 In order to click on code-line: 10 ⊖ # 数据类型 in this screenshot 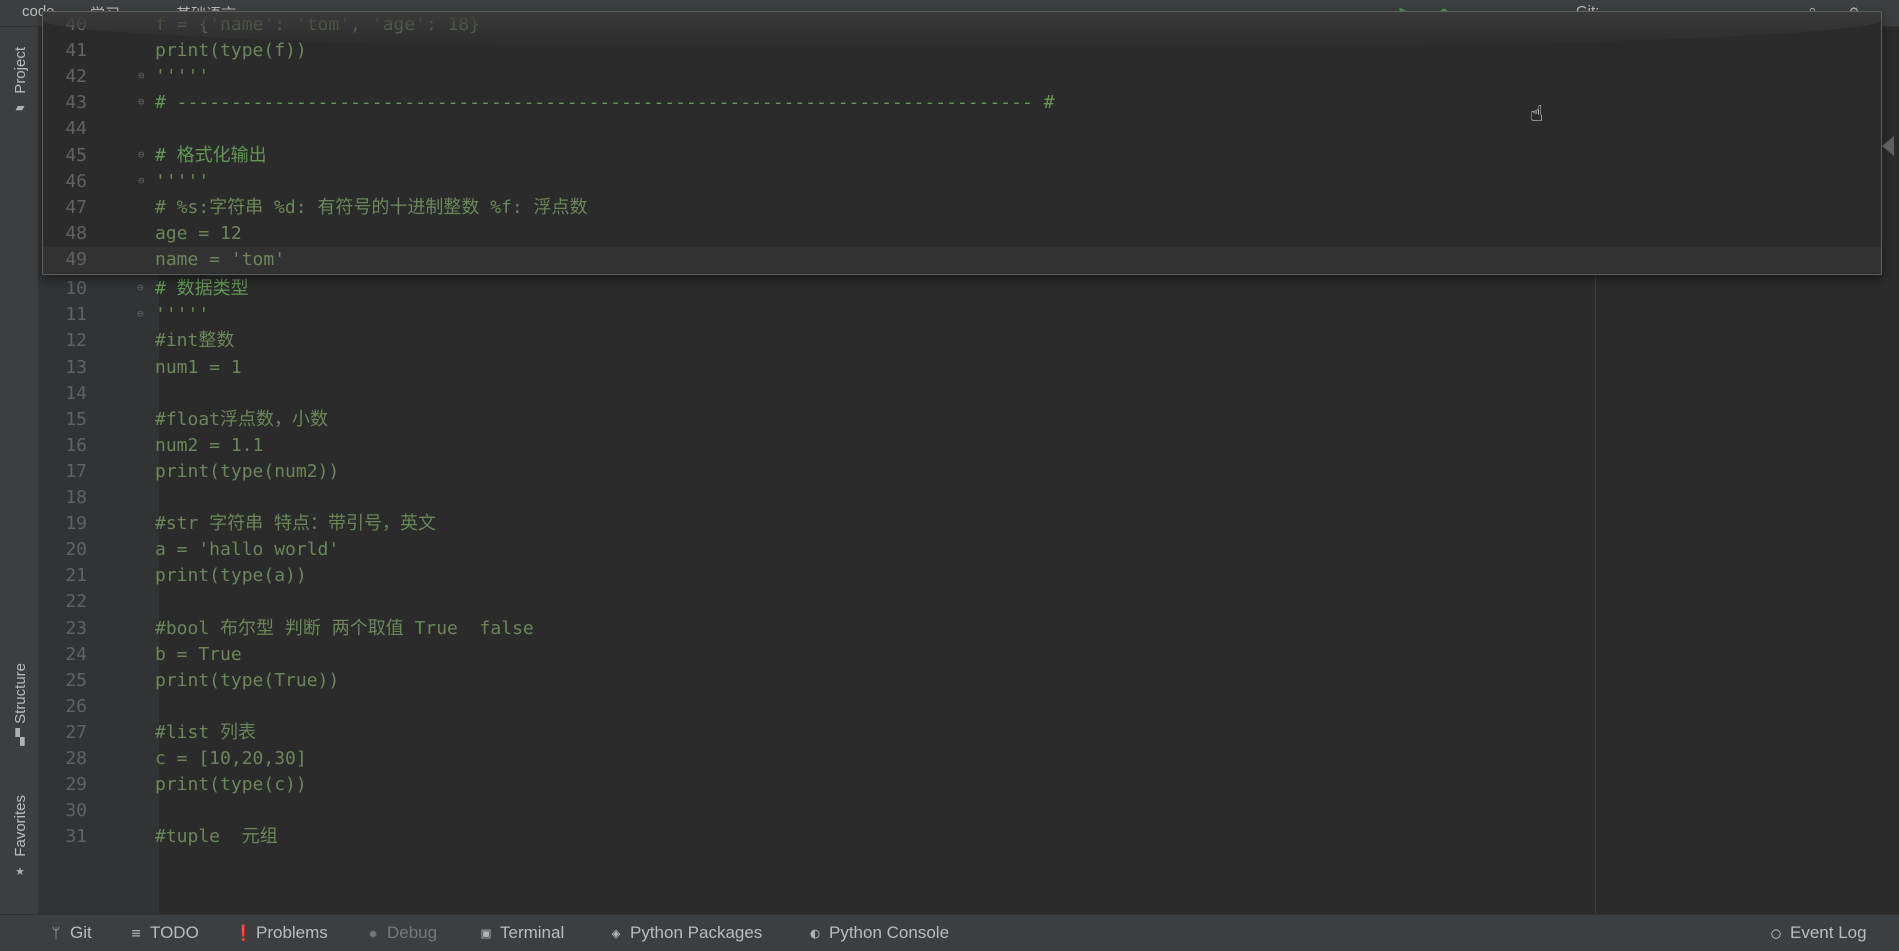, I will do `click(969, 289)`.